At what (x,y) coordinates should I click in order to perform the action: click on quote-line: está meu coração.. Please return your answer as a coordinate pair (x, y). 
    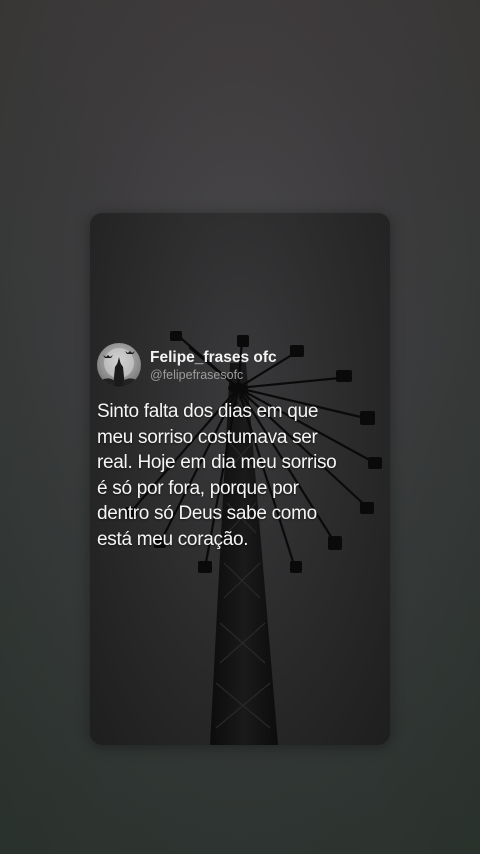
    Looking at the image, I should click on (173, 539).